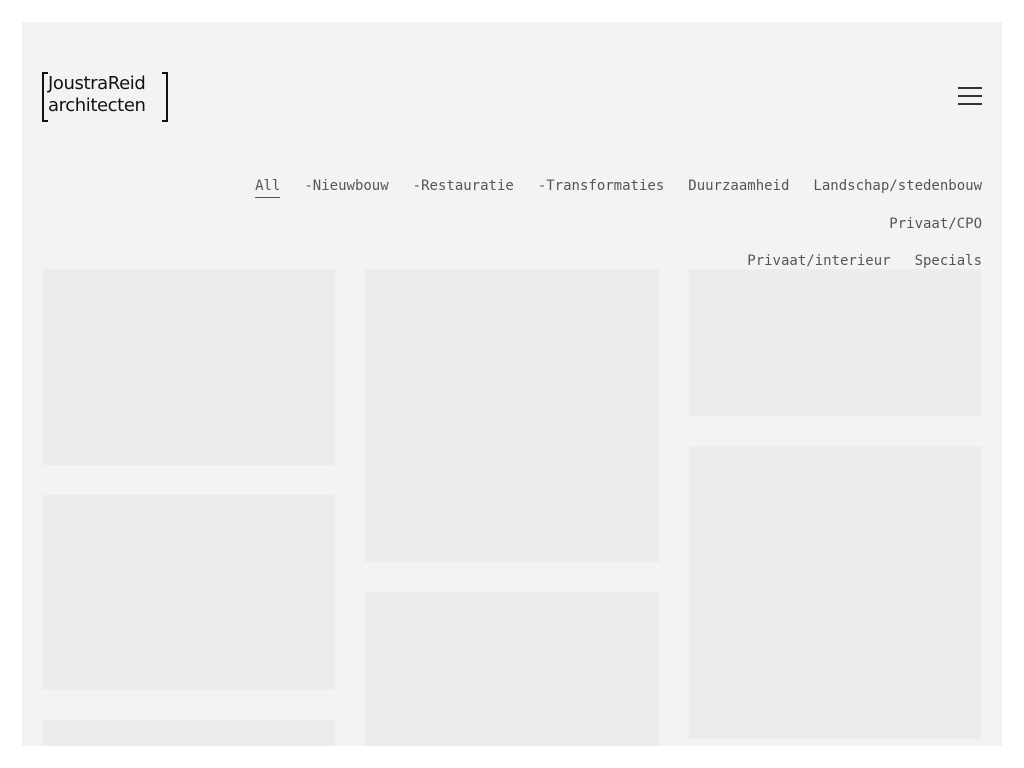 The image size is (1024, 768). What do you see at coordinates (935, 224) in the screenshot?
I see `filter-privaat-cpo: Privaat/CPO` at bounding box center [935, 224].